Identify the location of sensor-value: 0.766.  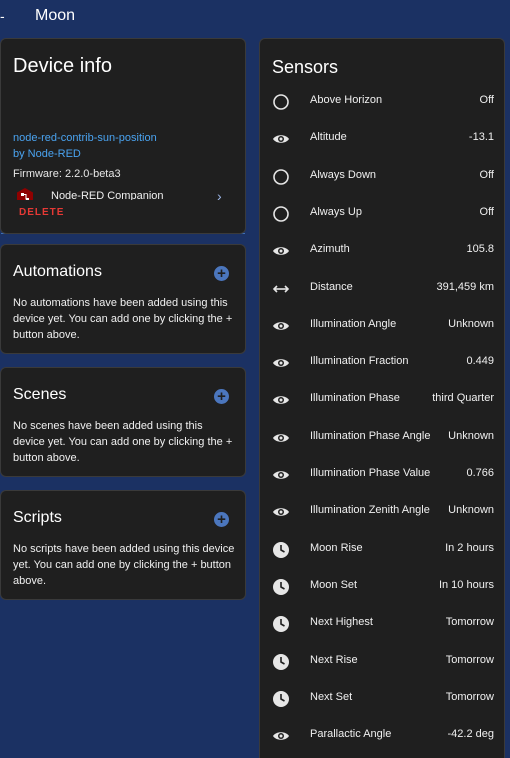
(480, 473).